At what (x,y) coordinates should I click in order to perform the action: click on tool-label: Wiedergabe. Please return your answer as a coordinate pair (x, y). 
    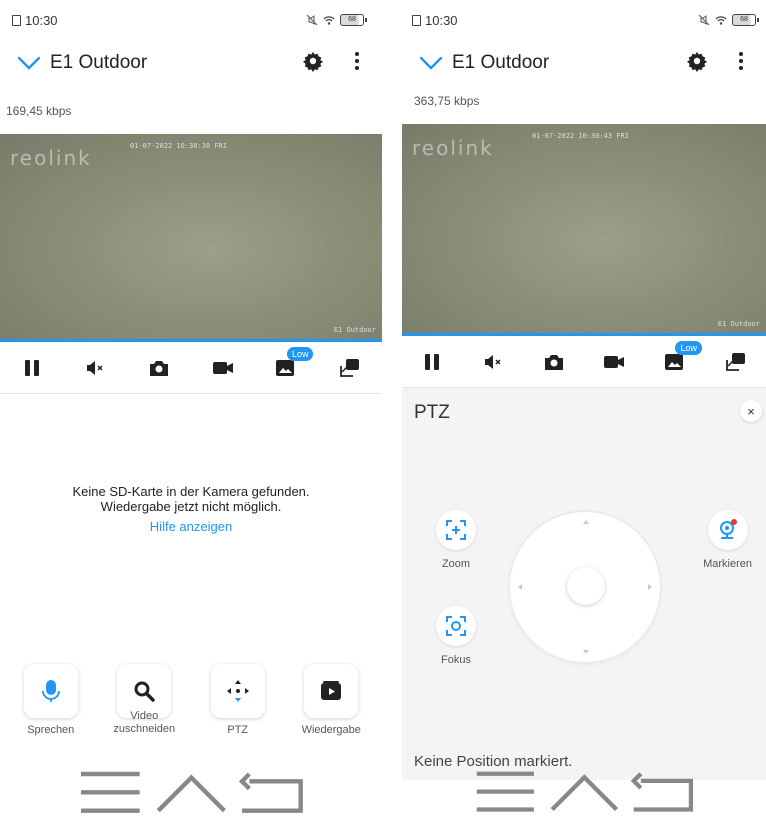
    Looking at the image, I should click on (331, 730).